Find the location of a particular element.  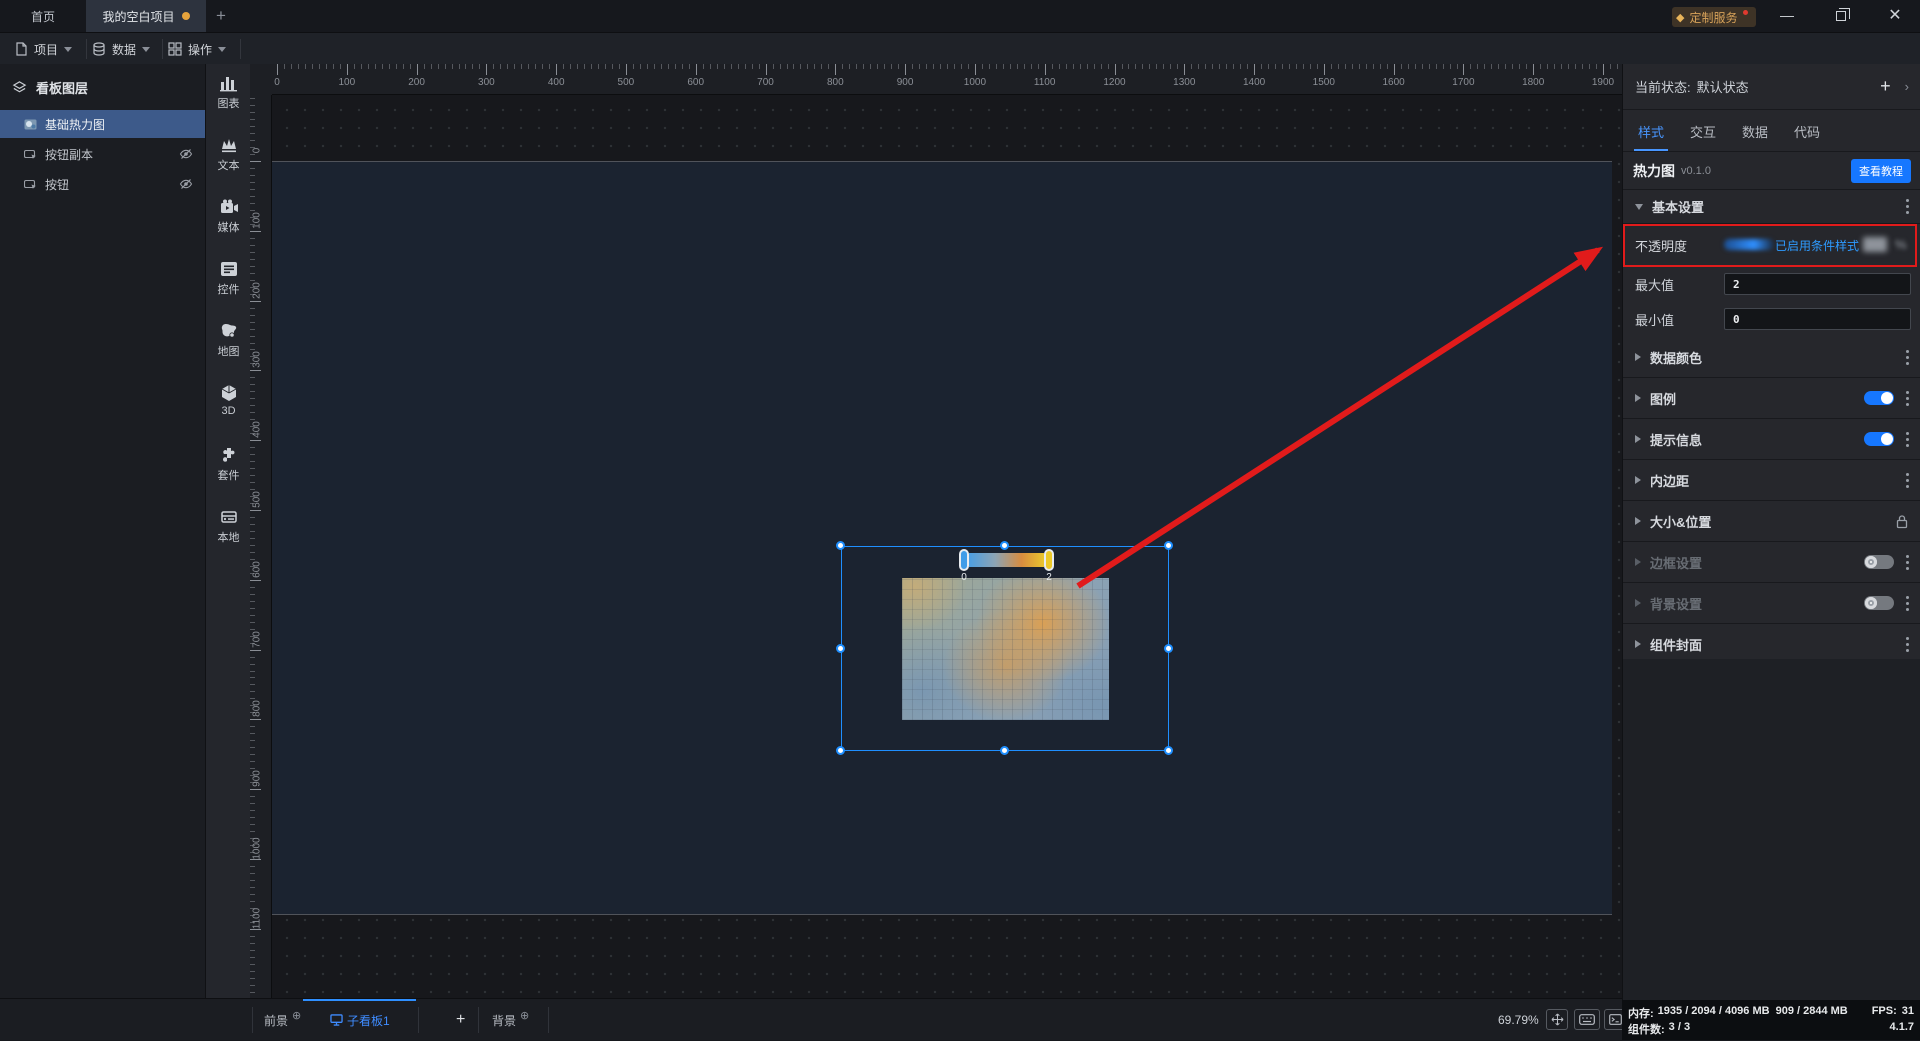

new-tab-button: + is located at coordinates (221, 16).